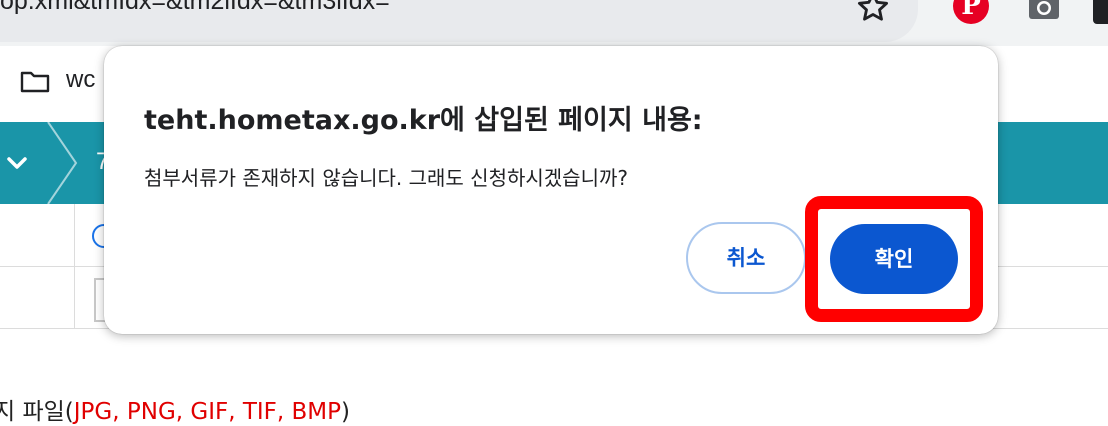  Describe the element at coordinates (873, 12) in the screenshot. I see `star-icon` at that location.